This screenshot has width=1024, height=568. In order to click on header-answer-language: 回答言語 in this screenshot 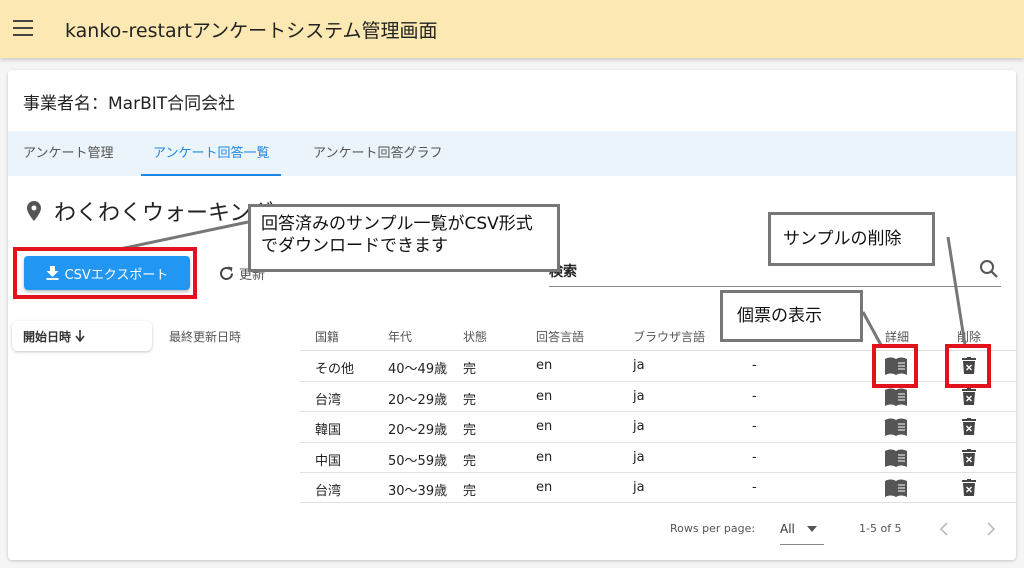, I will do `click(560, 336)`.